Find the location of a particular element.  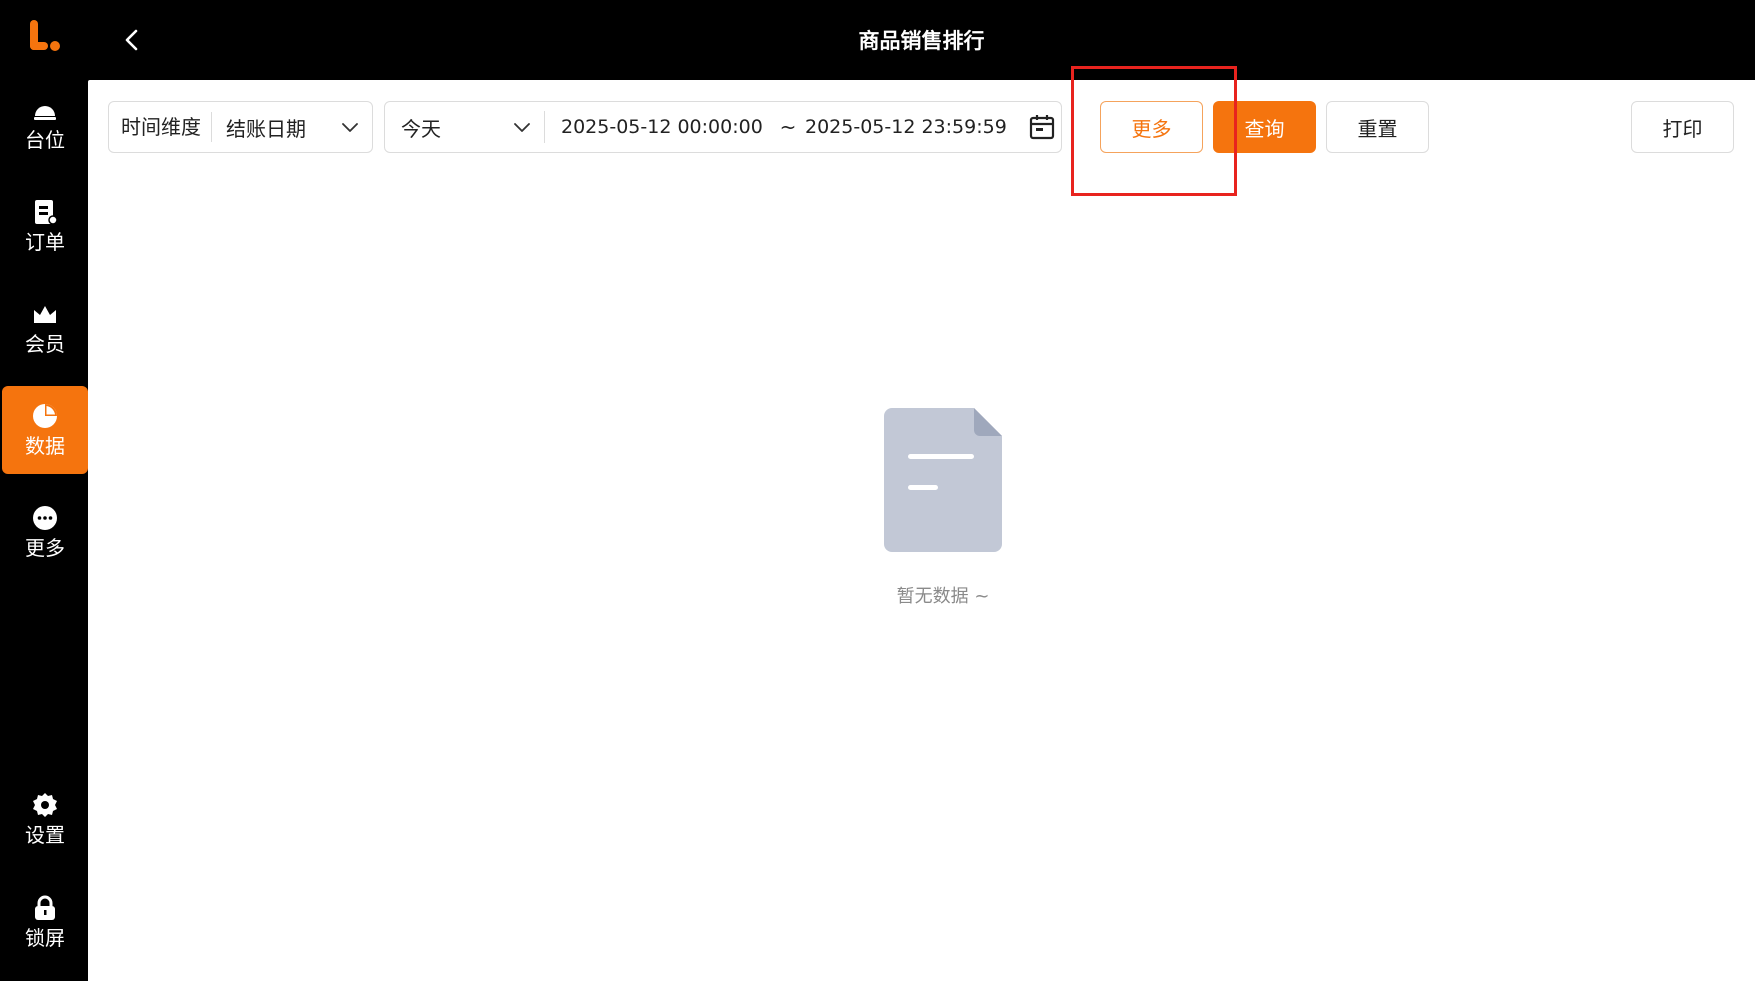

empty-state: 暂无数据 ~ is located at coordinates (943, 508).